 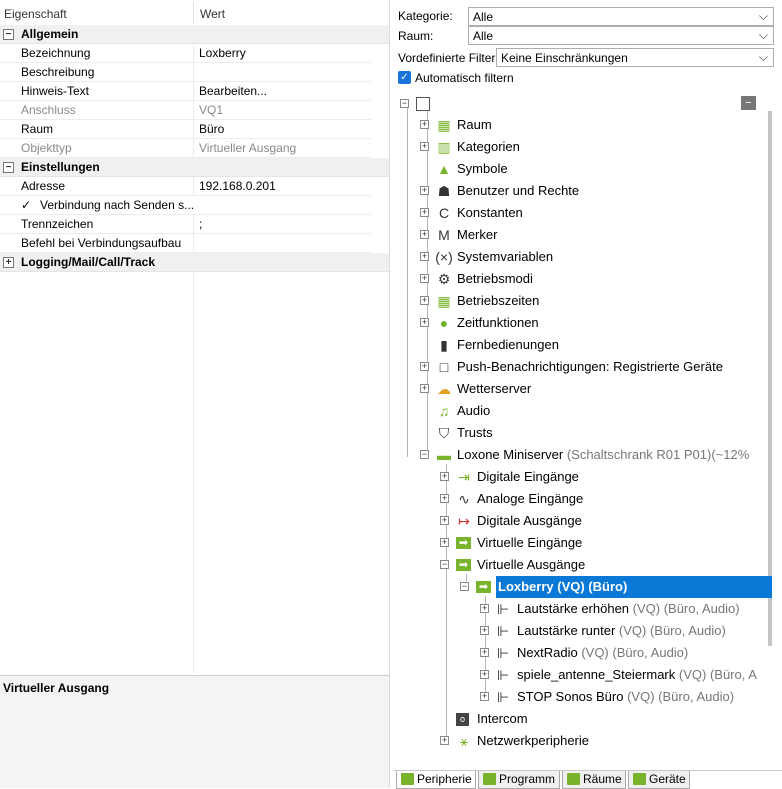 What do you see at coordinates (56, 688) in the screenshot?
I see `description-title: Virtueller Ausgang` at bounding box center [56, 688].